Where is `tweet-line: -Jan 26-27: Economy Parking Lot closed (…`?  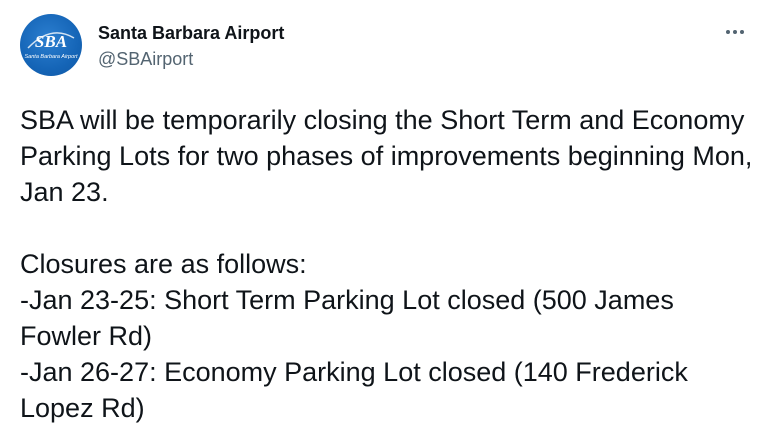 tweet-line: -Jan 26-27: Economy Parking Lot closed (… is located at coordinates (354, 390).